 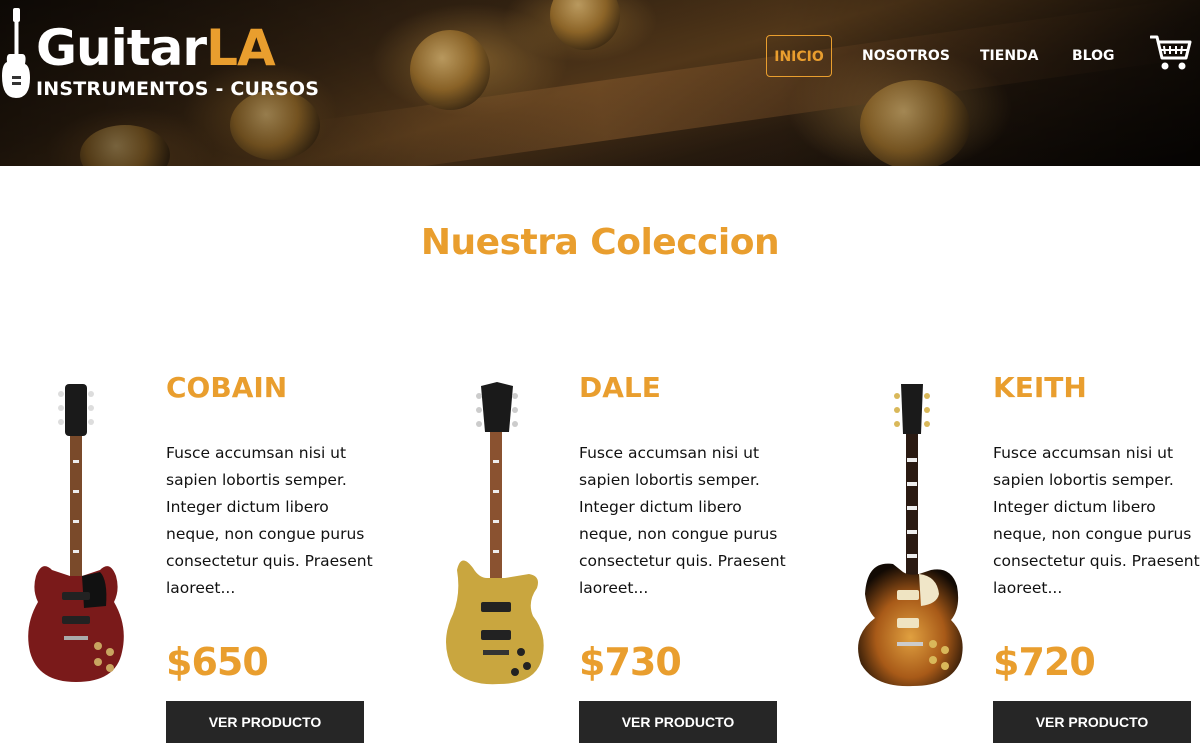 What do you see at coordinates (1044, 662) in the screenshot?
I see `product-price: $720` at bounding box center [1044, 662].